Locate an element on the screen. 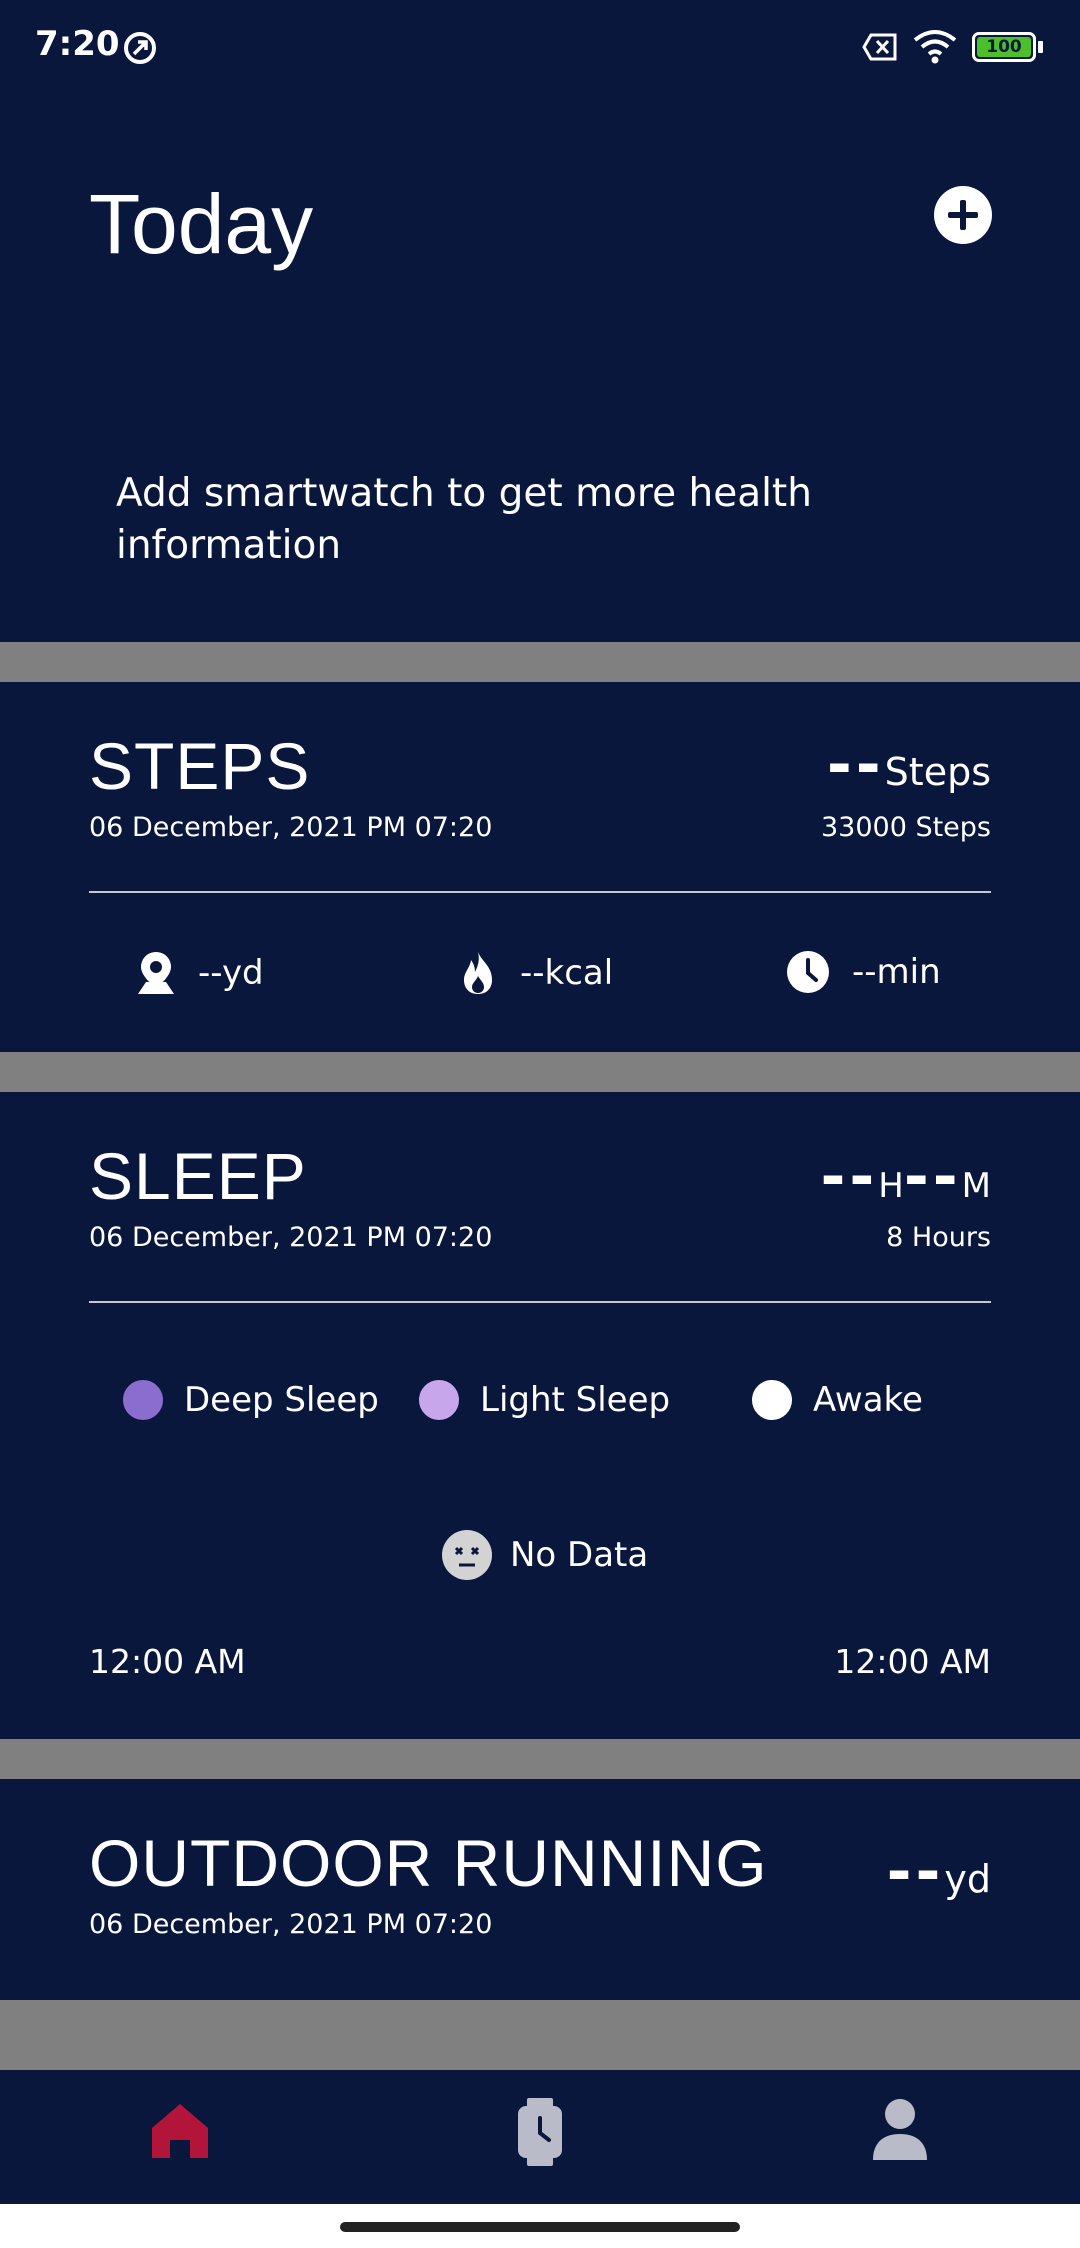 The image size is (1080, 2248). sleep-goal: 8 Hours is located at coordinates (938, 1237).